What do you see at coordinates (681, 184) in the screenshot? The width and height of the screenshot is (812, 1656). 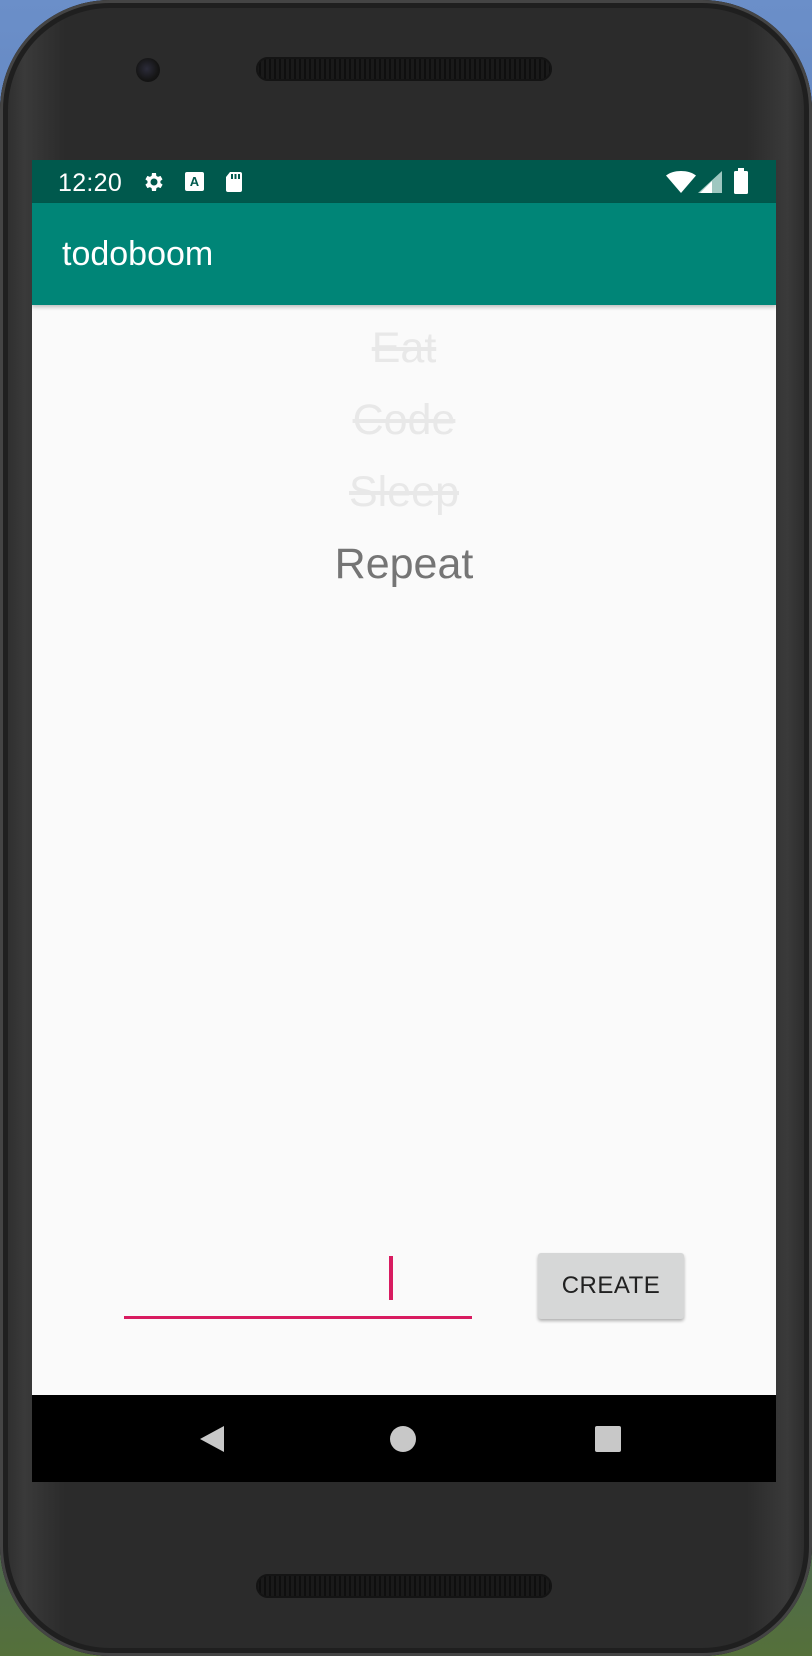 I see `wifi-icon` at bounding box center [681, 184].